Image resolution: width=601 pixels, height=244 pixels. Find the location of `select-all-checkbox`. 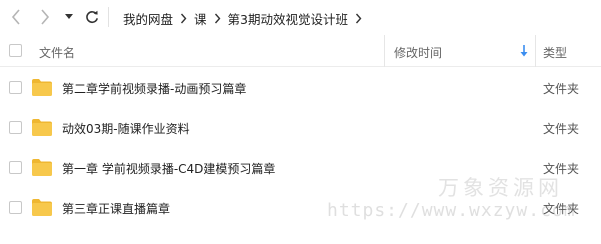

select-all-checkbox is located at coordinates (15, 50).